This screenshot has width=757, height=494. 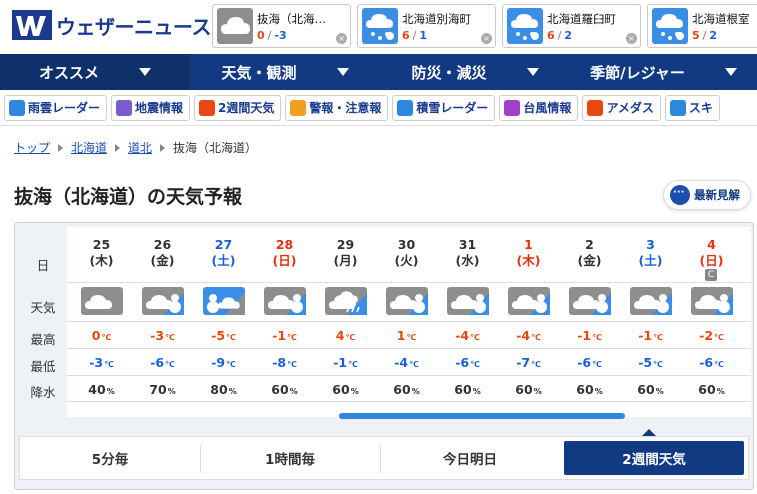 I want to click on breadcrumb-link: 北海道, so click(x=89, y=147).